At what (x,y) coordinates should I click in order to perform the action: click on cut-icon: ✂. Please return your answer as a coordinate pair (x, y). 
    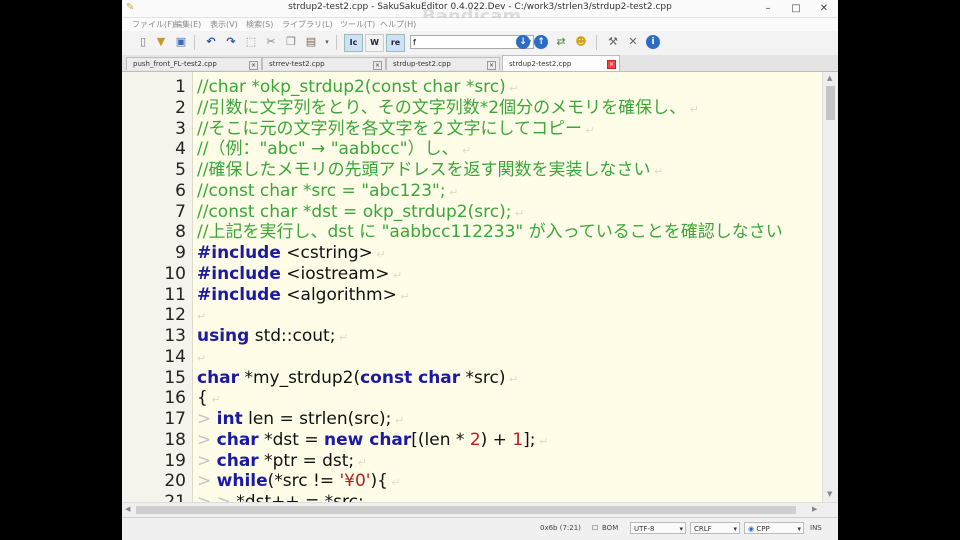
    Looking at the image, I should click on (271, 42).